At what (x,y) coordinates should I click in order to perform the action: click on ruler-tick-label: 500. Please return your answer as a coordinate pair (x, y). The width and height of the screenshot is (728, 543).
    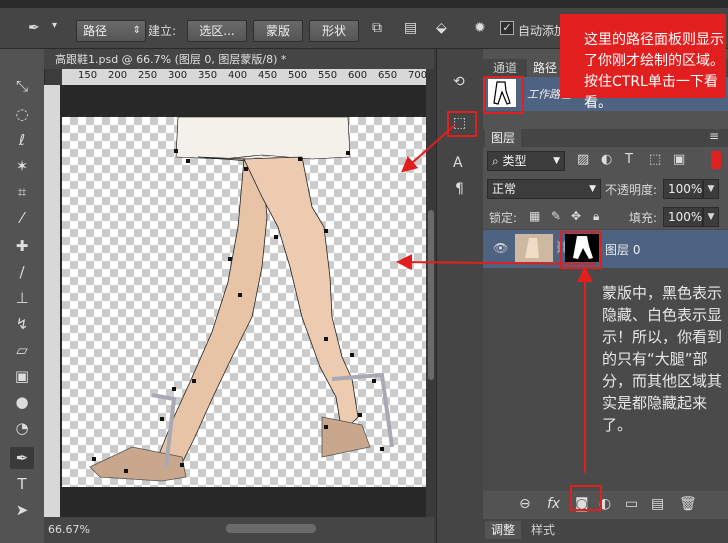
    Looking at the image, I should click on (298, 75).